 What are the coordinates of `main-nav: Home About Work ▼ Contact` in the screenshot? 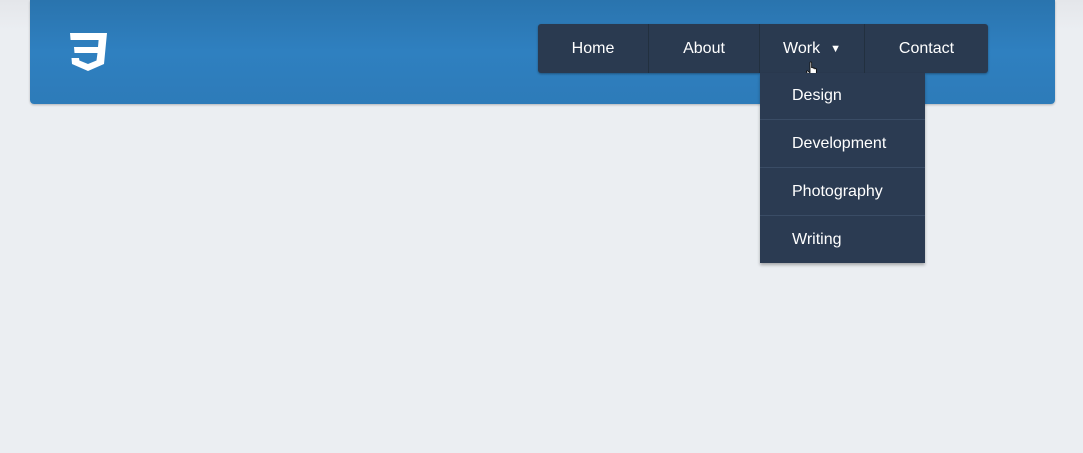 It's located at (763, 51).